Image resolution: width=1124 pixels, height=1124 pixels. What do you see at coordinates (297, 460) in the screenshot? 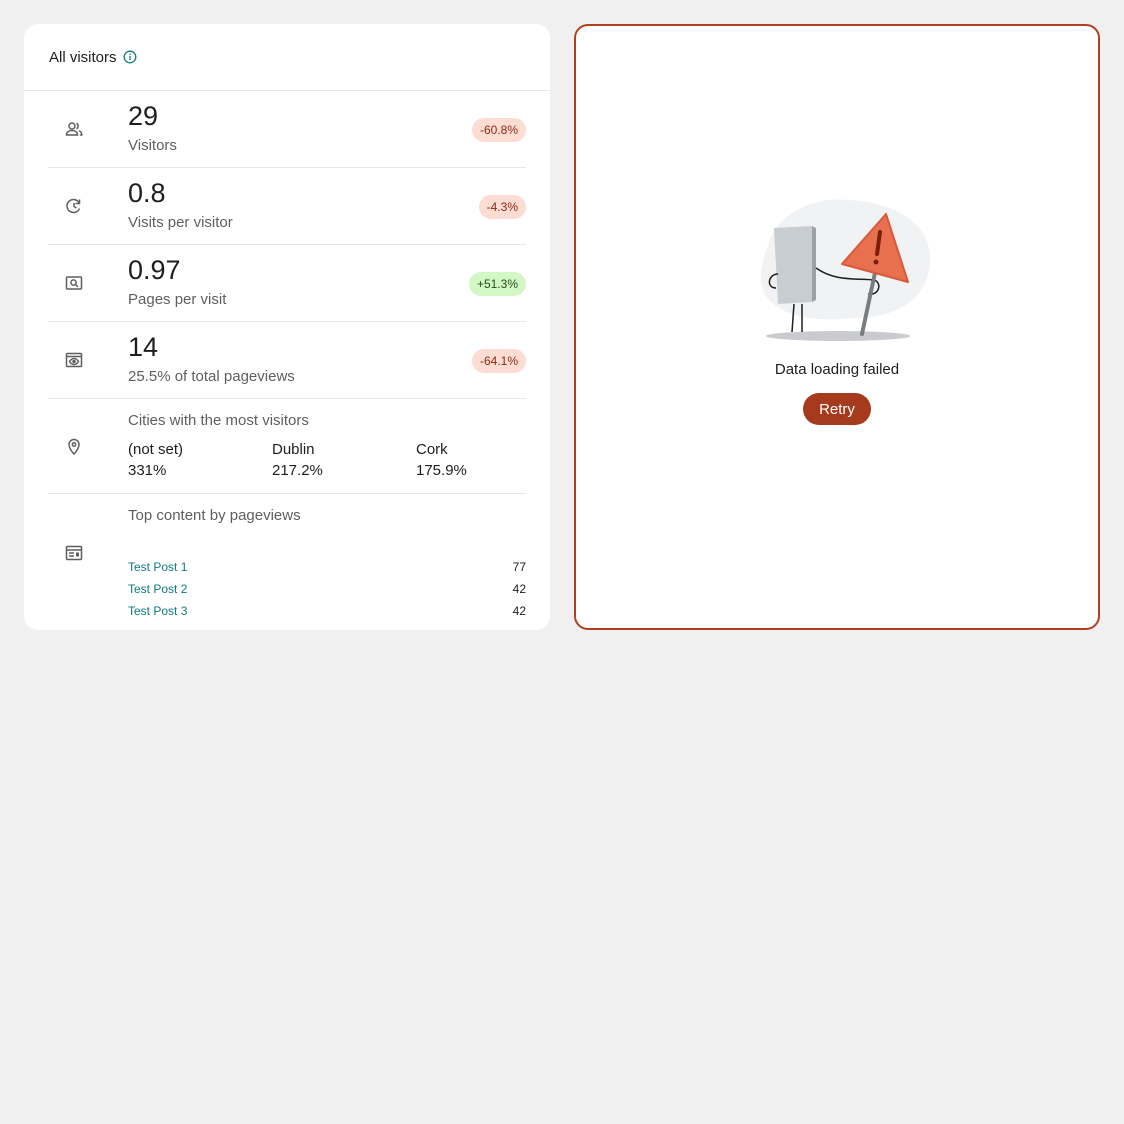
I see `city-item: Dublin 217.2%` at bounding box center [297, 460].